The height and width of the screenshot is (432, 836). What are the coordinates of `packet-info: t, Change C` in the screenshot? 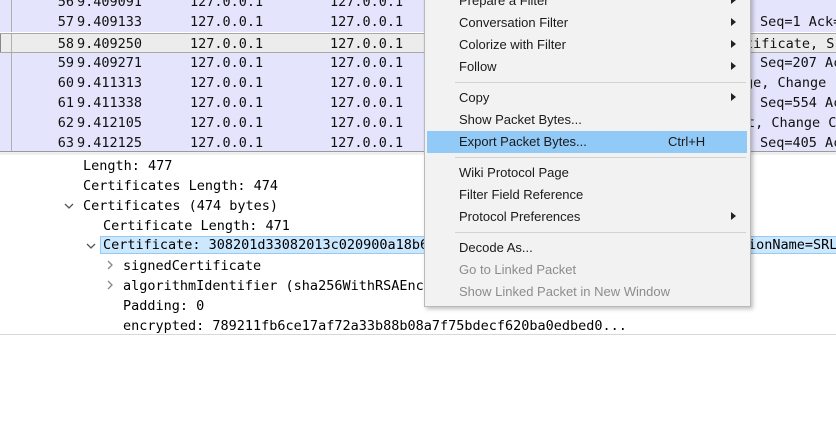 It's located at (791, 123).